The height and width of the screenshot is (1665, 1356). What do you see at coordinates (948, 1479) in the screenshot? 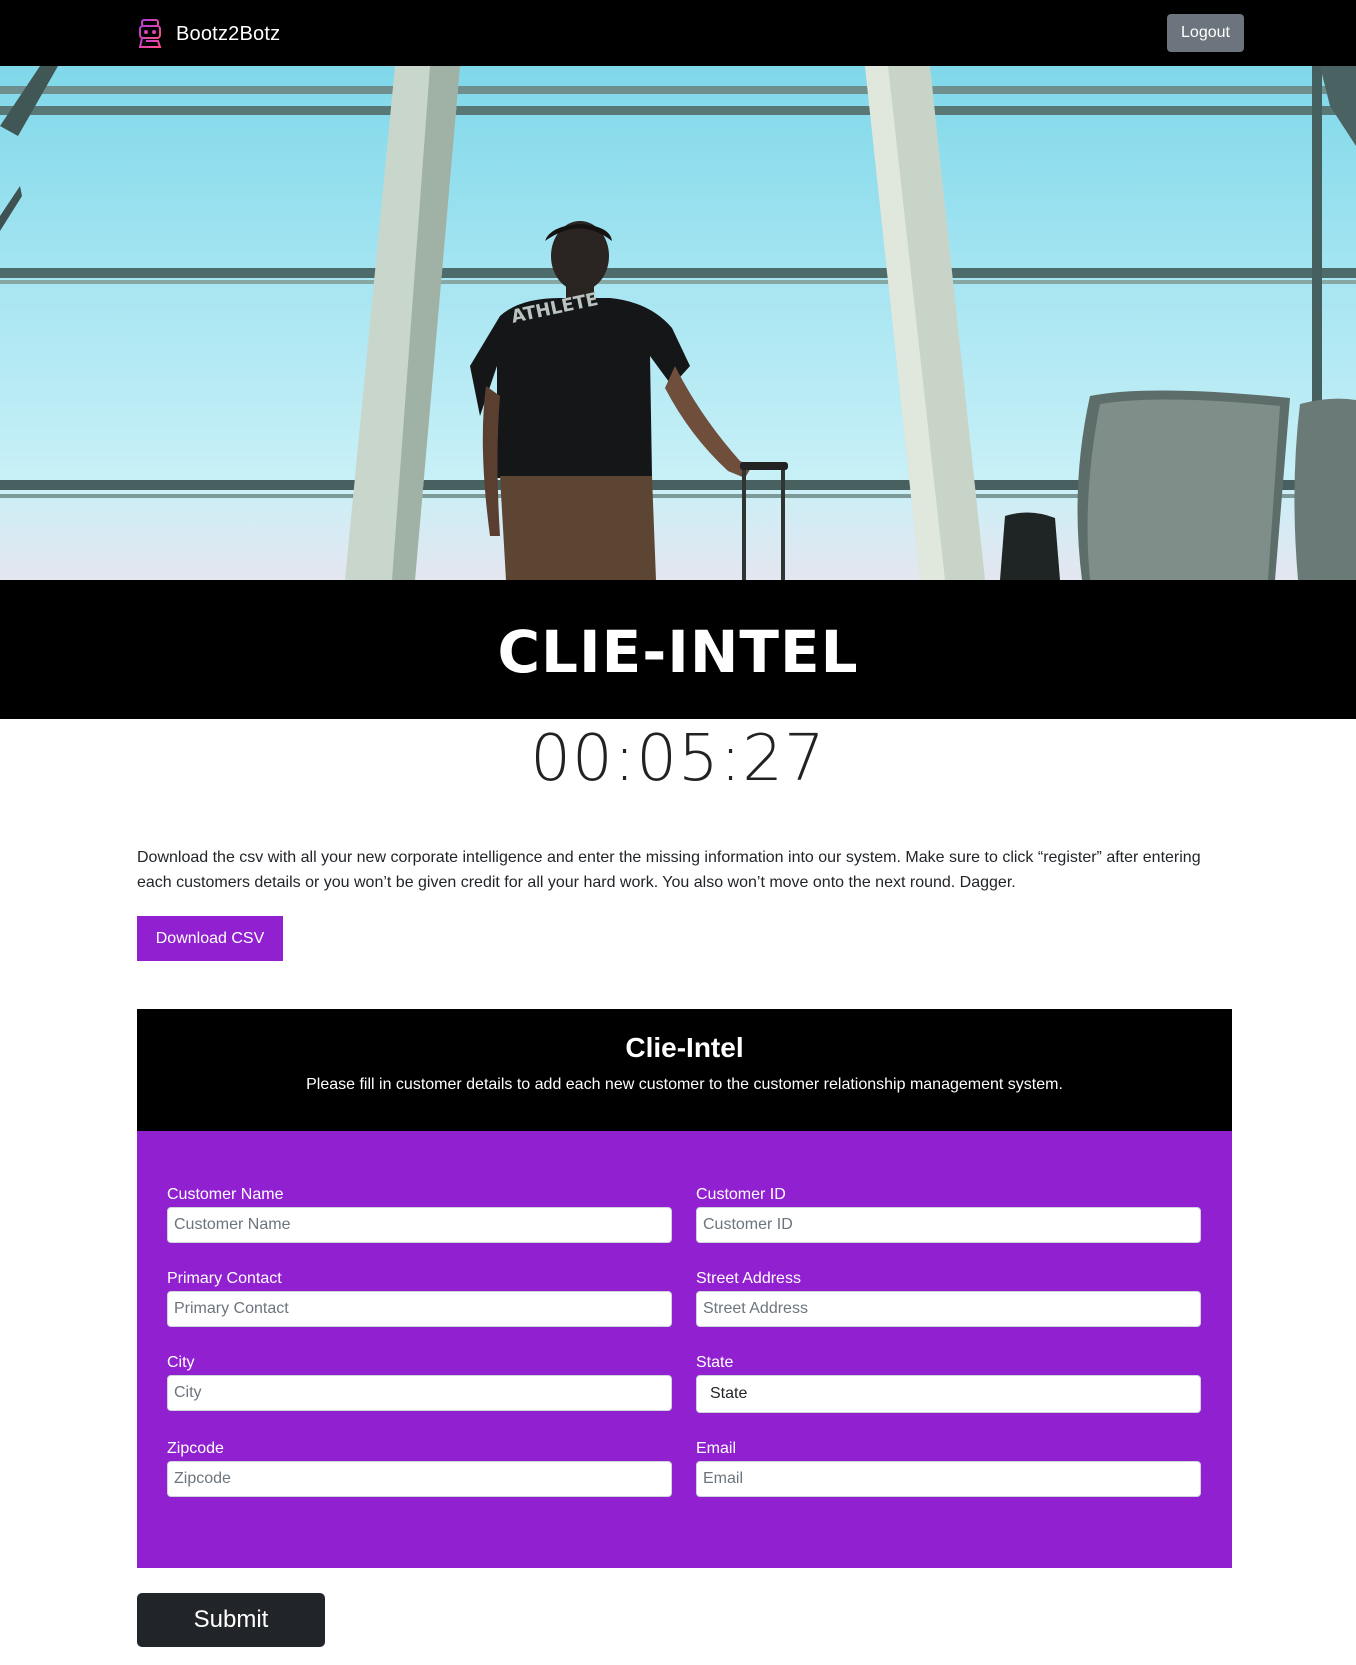
I see `email-input` at bounding box center [948, 1479].